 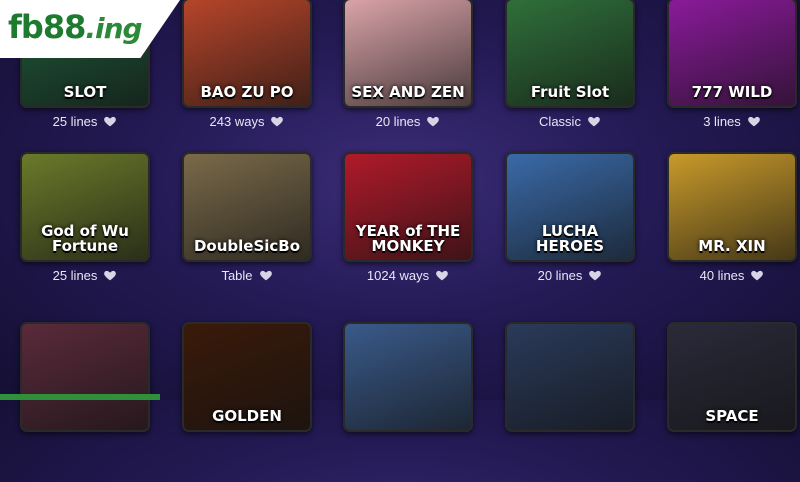 I want to click on logo-part-2: .ing, so click(x=113, y=28).